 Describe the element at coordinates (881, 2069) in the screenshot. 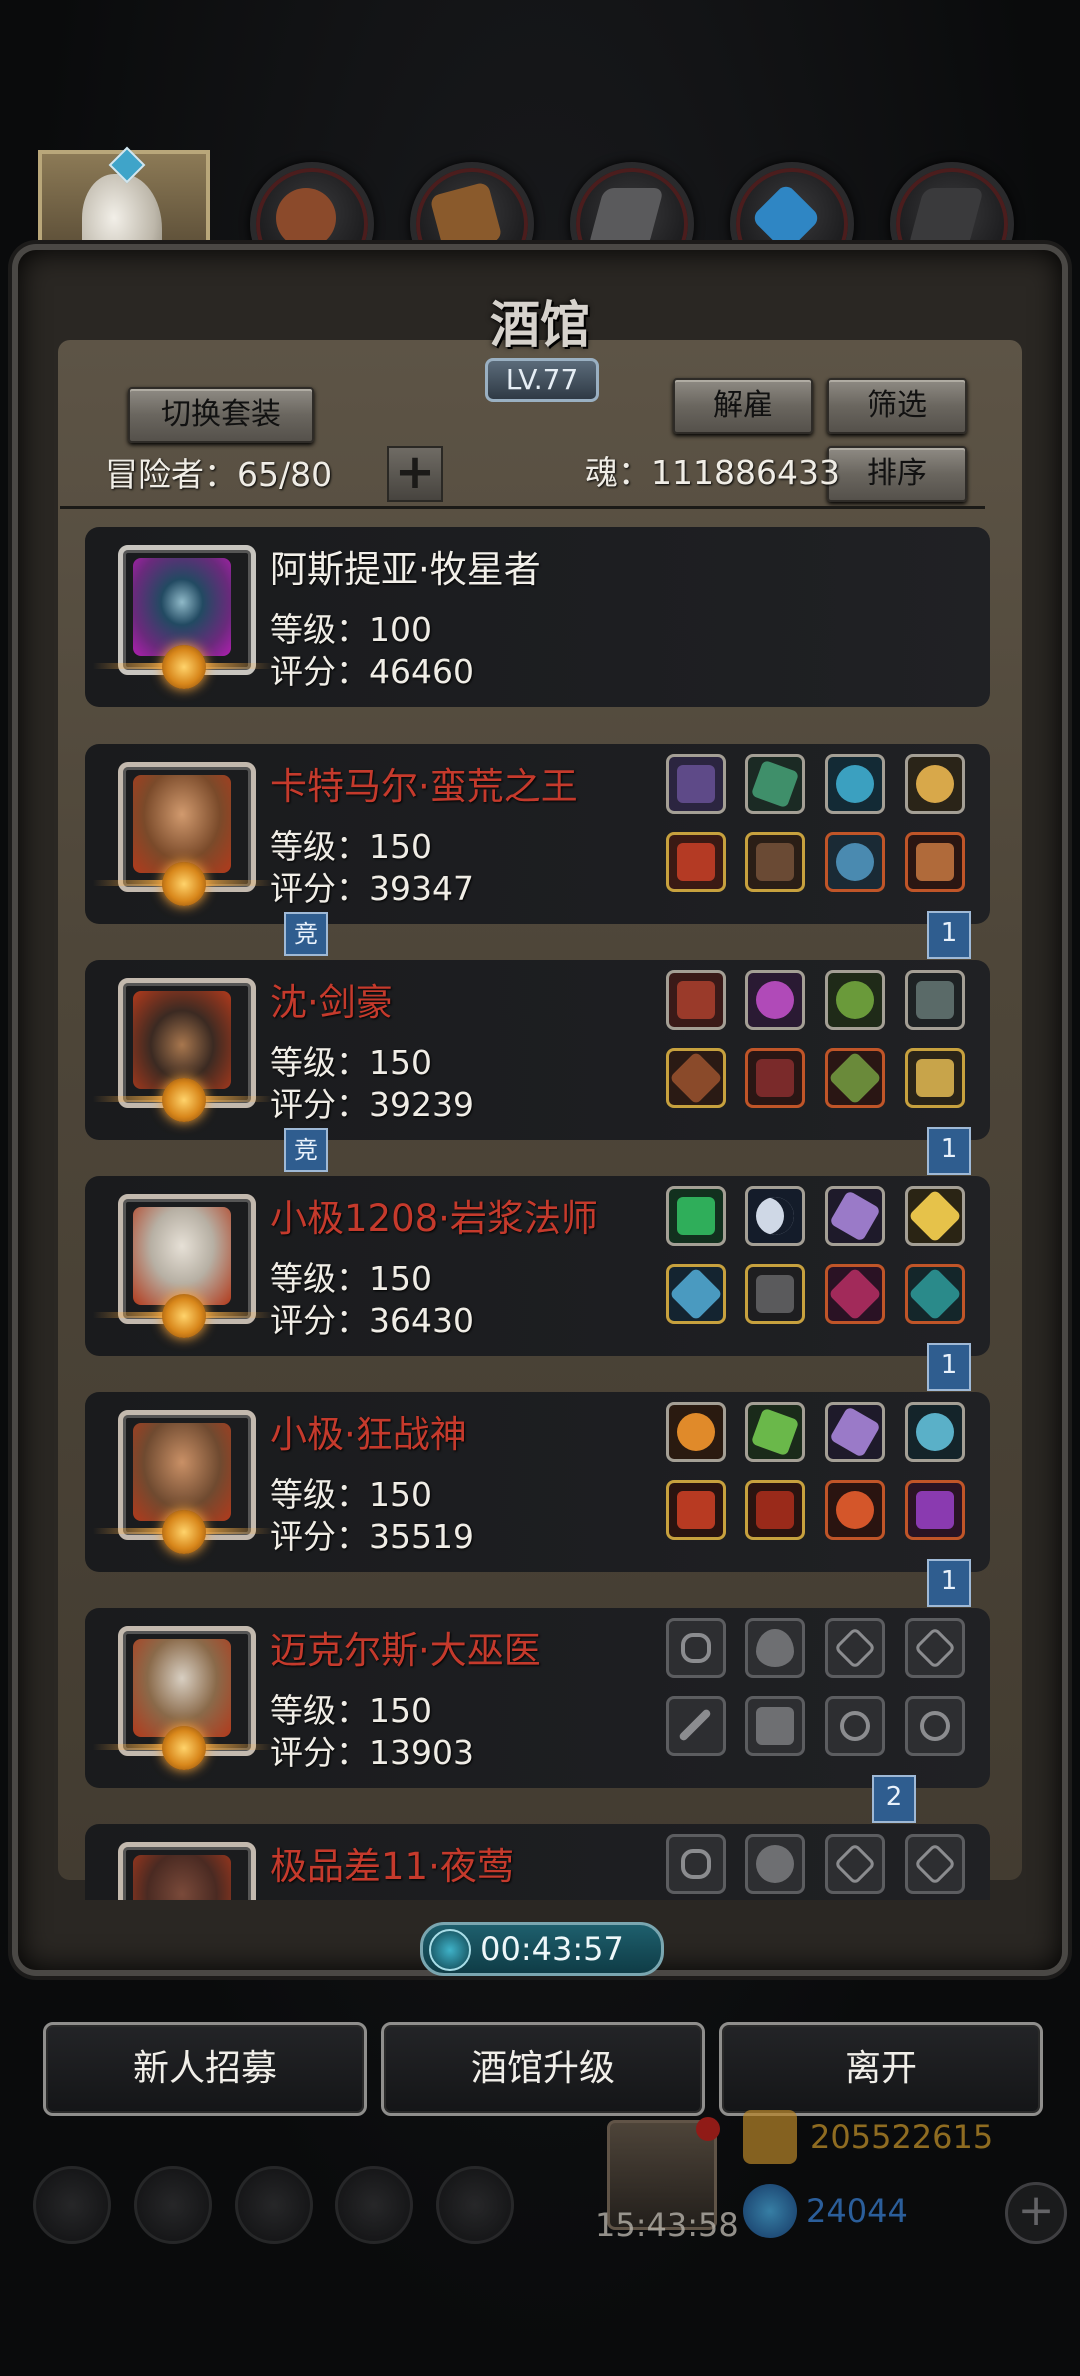

I see `leave-button: 离开` at that location.